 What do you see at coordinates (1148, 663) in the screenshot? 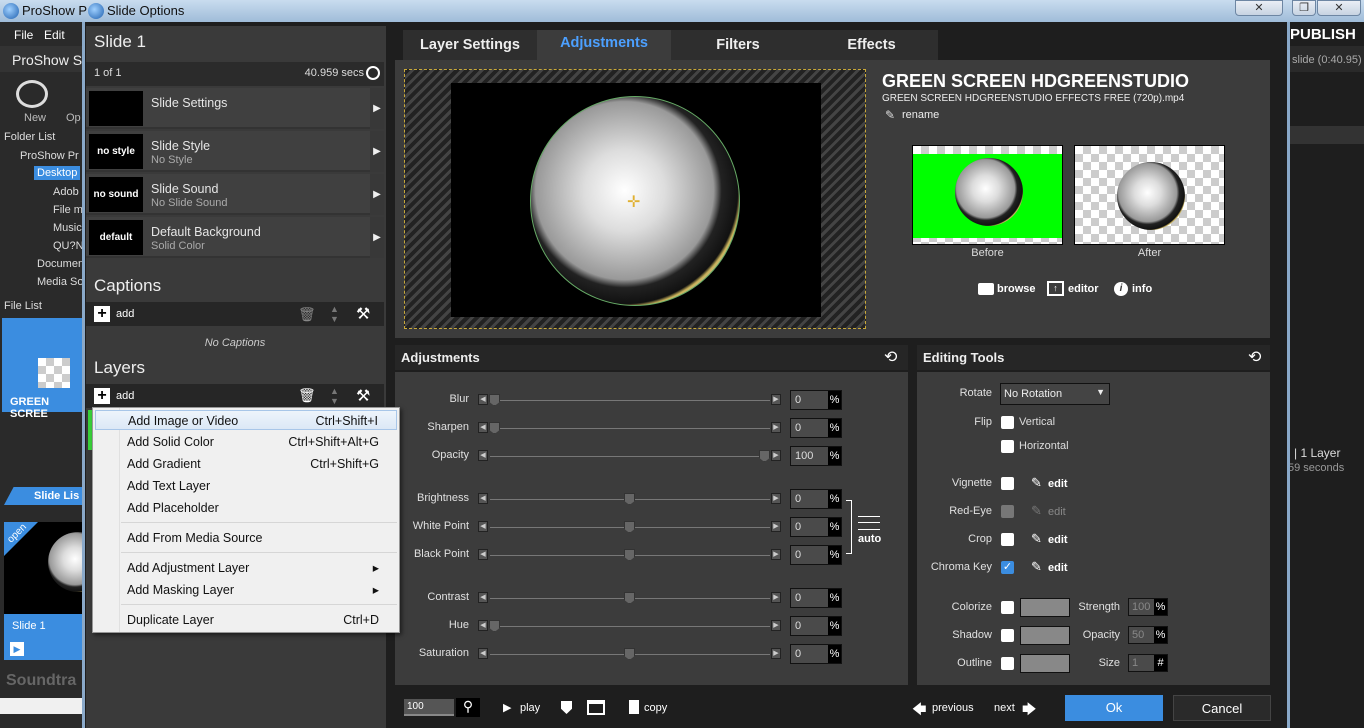
I see `outline-size-input: 1 #` at bounding box center [1148, 663].